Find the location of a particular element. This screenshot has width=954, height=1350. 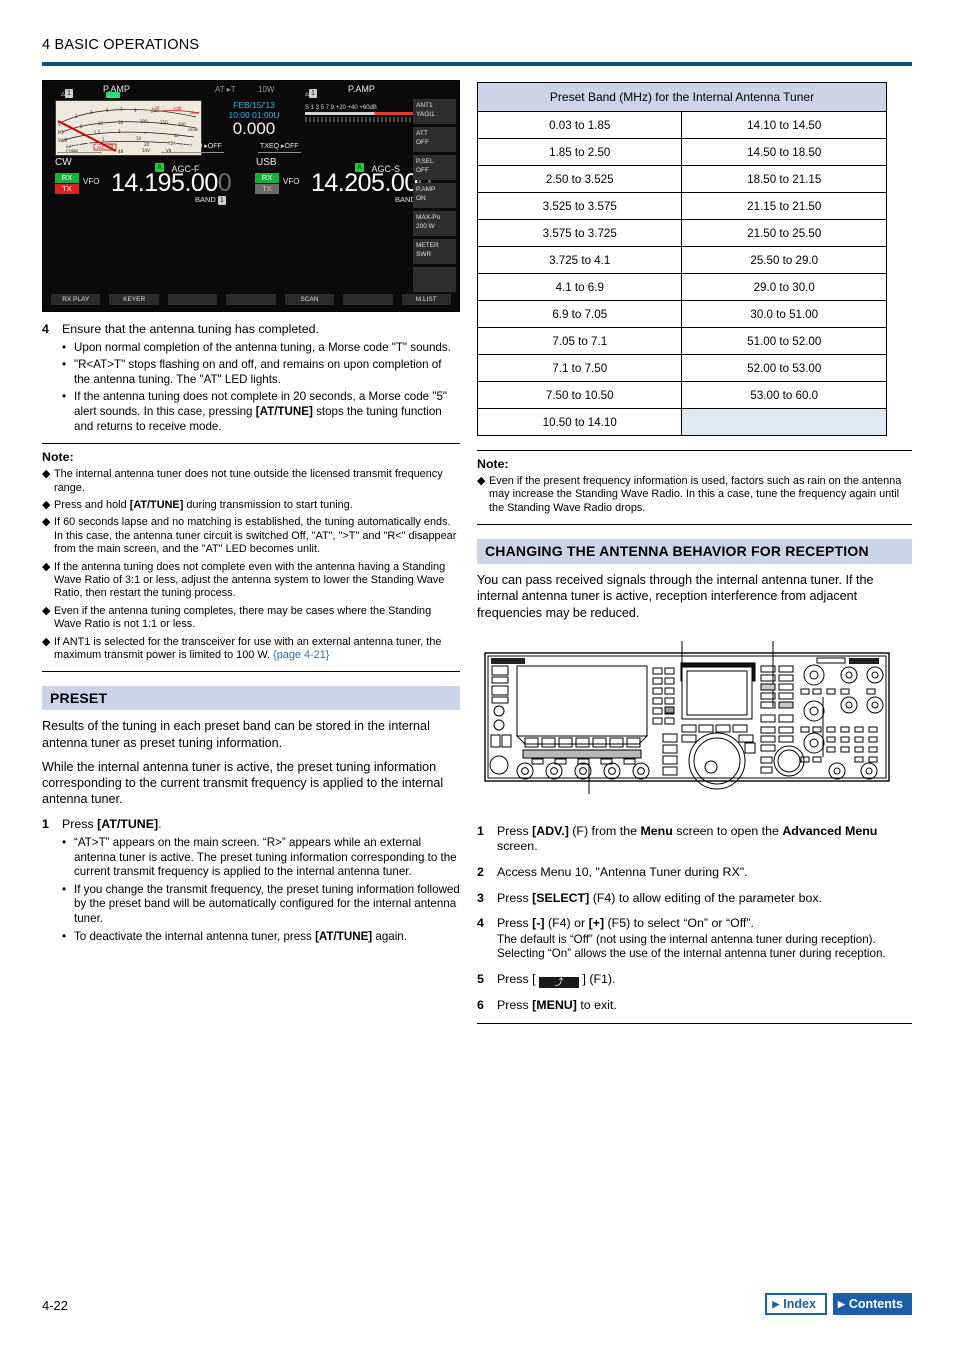

txeq-label: TXEQ ▸OFF is located at coordinates (279, 147).